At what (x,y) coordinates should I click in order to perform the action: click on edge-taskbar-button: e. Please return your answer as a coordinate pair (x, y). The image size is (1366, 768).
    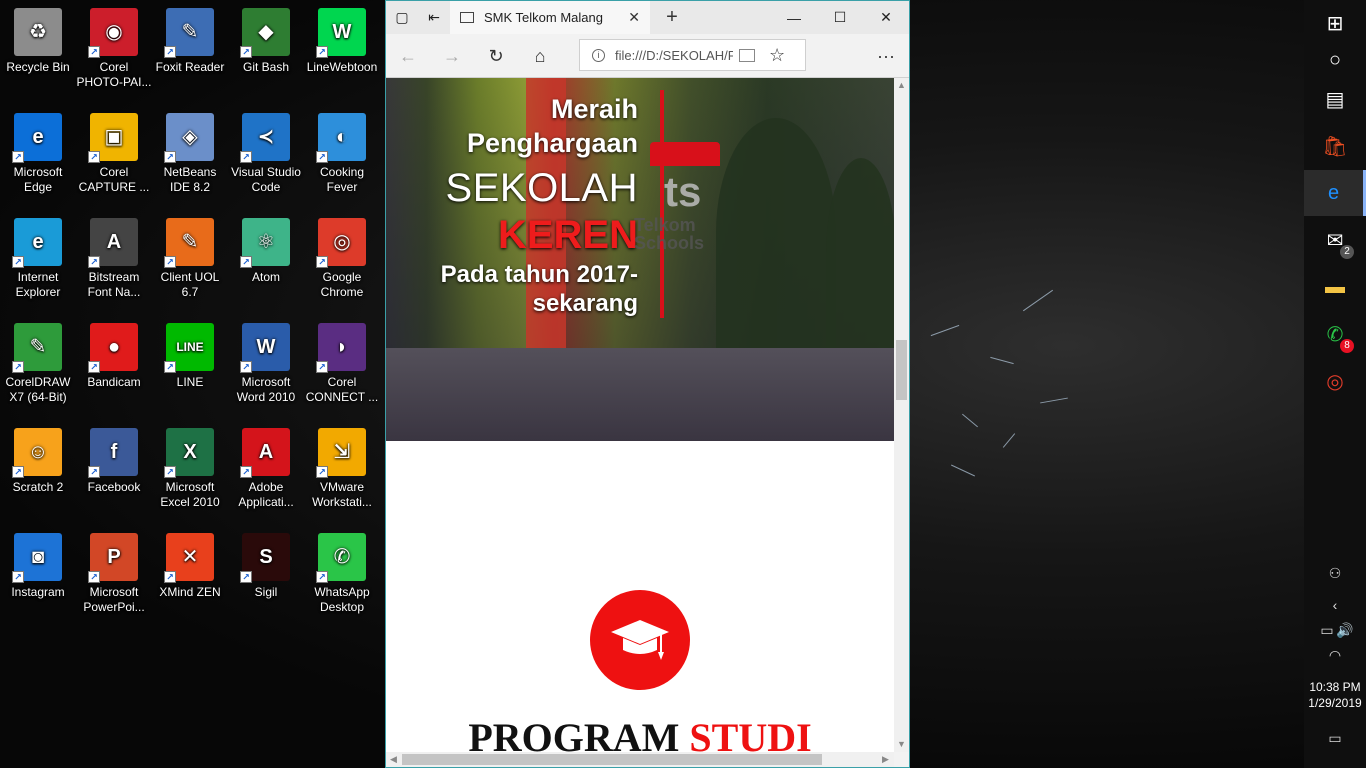
    Looking at the image, I should click on (1335, 193).